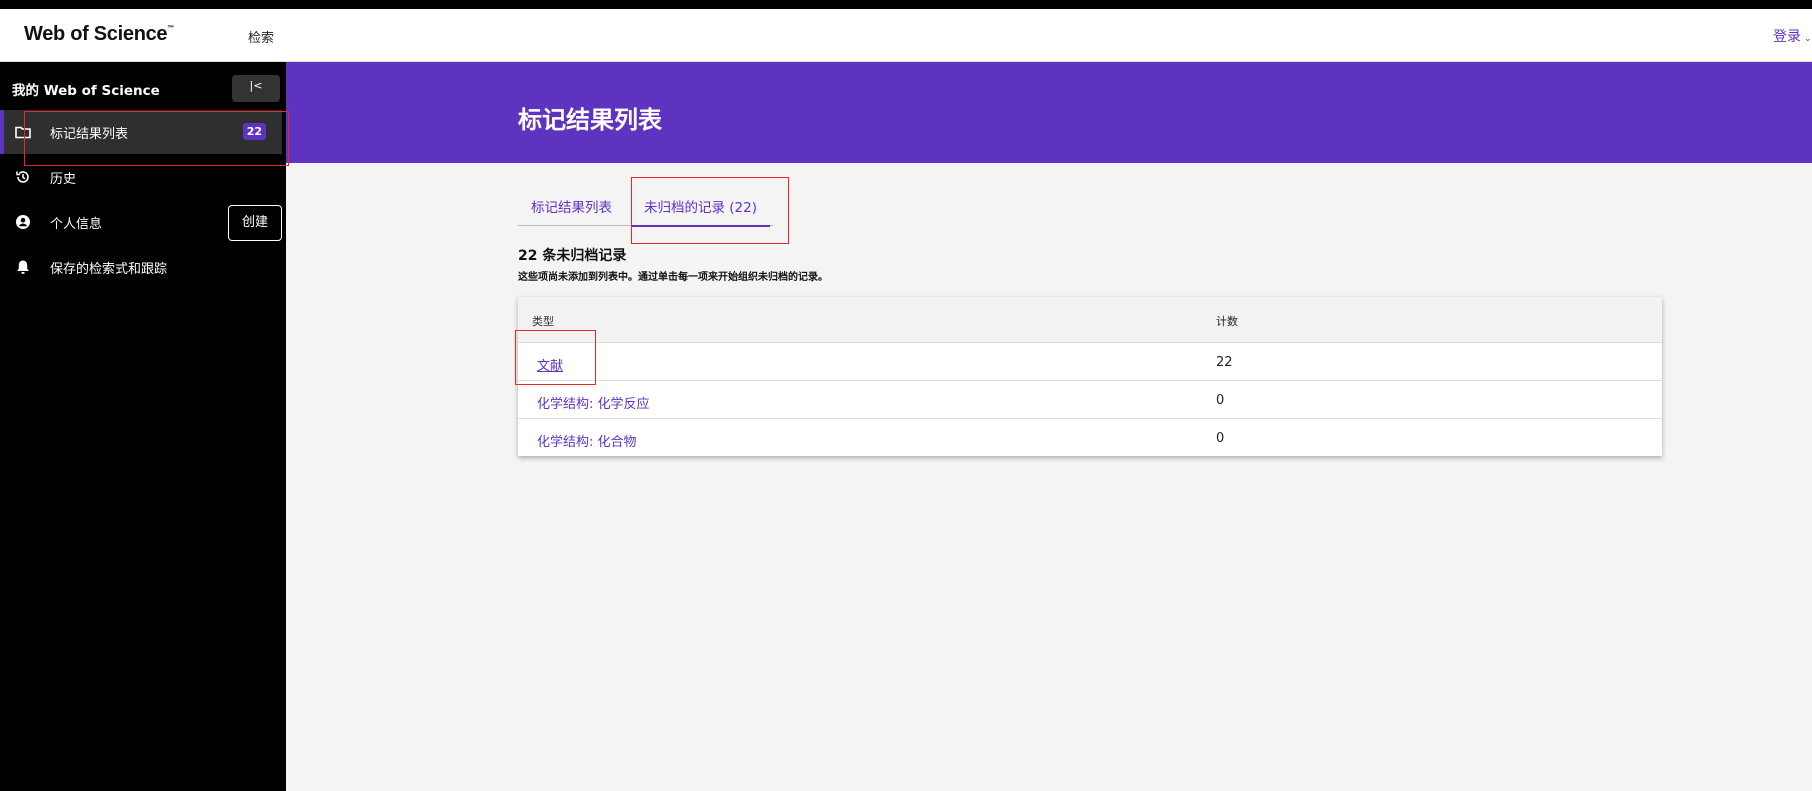  What do you see at coordinates (86, 91) in the screenshot?
I see `sidebar-title: 我的 Web of Science` at bounding box center [86, 91].